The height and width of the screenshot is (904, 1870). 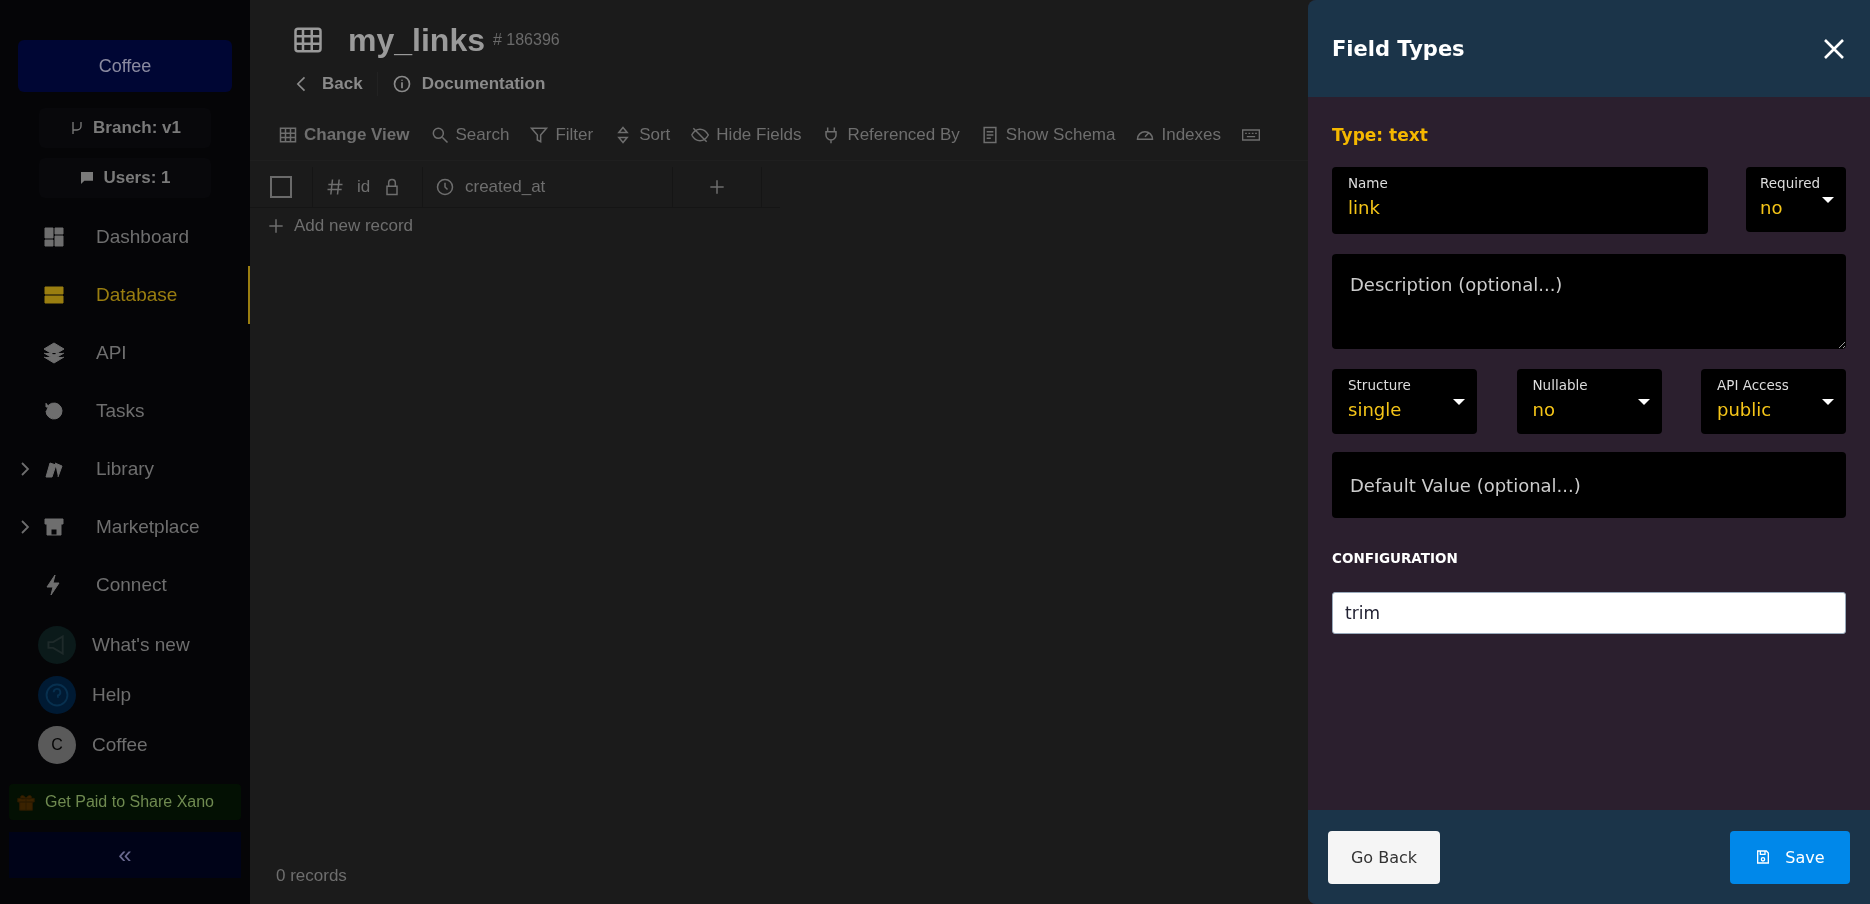 What do you see at coordinates (288, 135) in the screenshot?
I see `grid-icon` at bounding box center [288, 135].